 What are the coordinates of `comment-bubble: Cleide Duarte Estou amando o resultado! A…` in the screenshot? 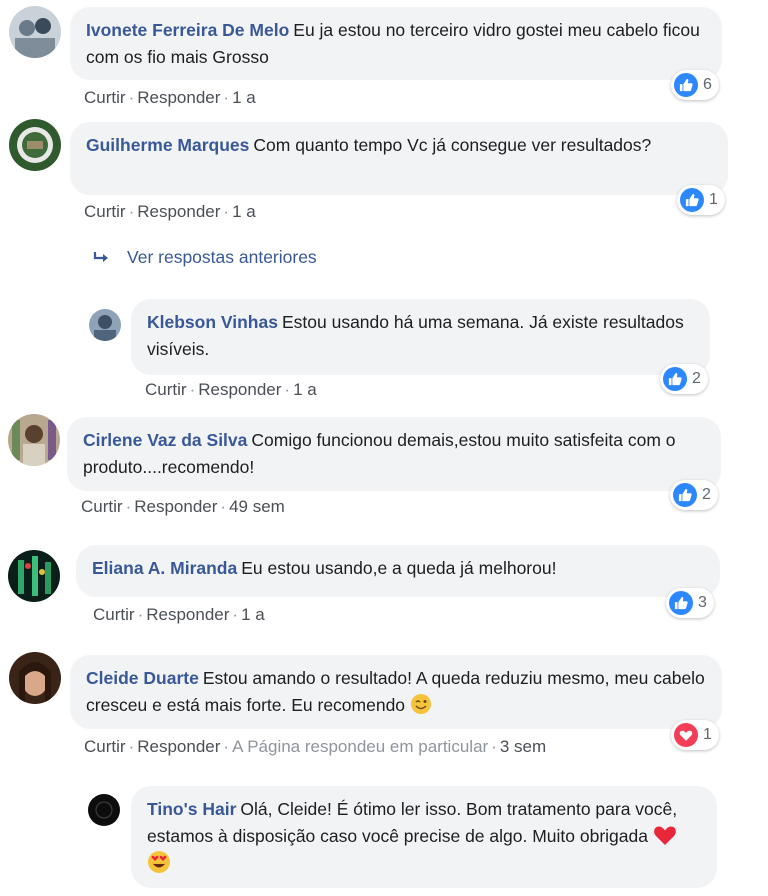 It's located at (396, 692).